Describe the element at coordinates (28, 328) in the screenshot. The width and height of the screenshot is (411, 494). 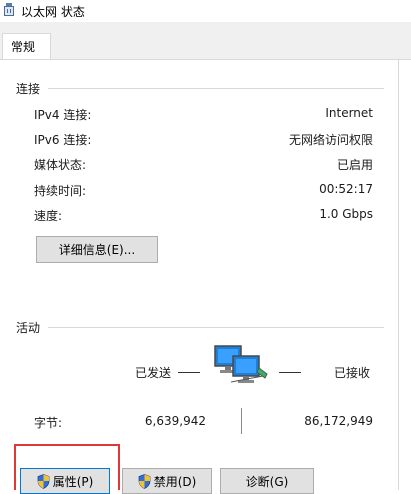
I see `activity-group-label: 活动` at that location.